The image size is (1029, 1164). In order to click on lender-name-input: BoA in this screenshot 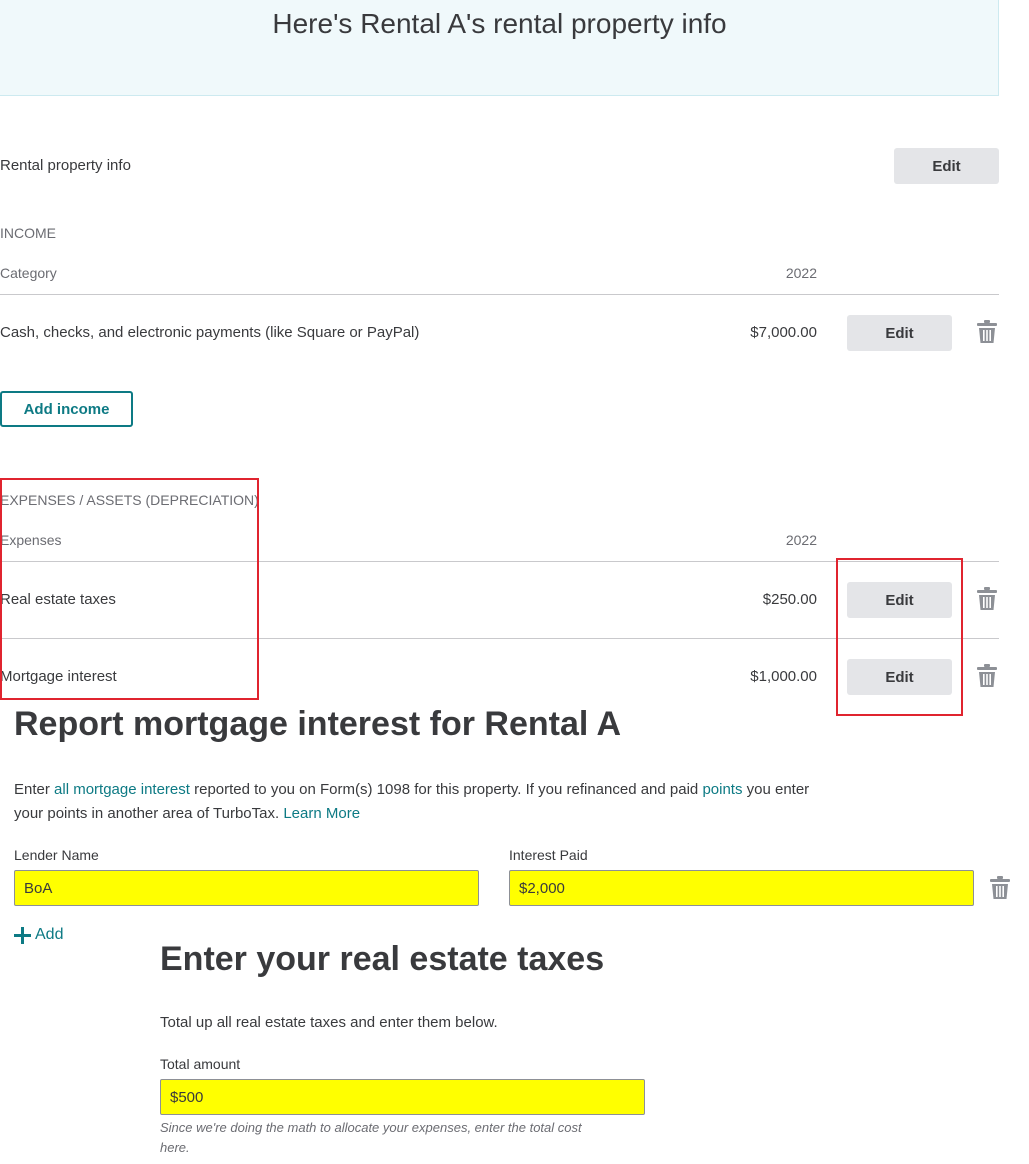, I will do `click(246, 888)`.